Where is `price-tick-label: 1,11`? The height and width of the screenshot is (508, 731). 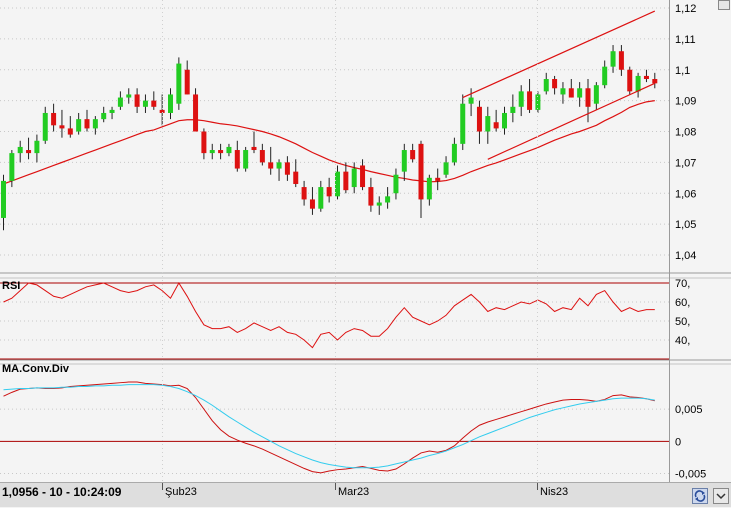 price-tick-label: 1,11 is located at coordinates (685, 40).